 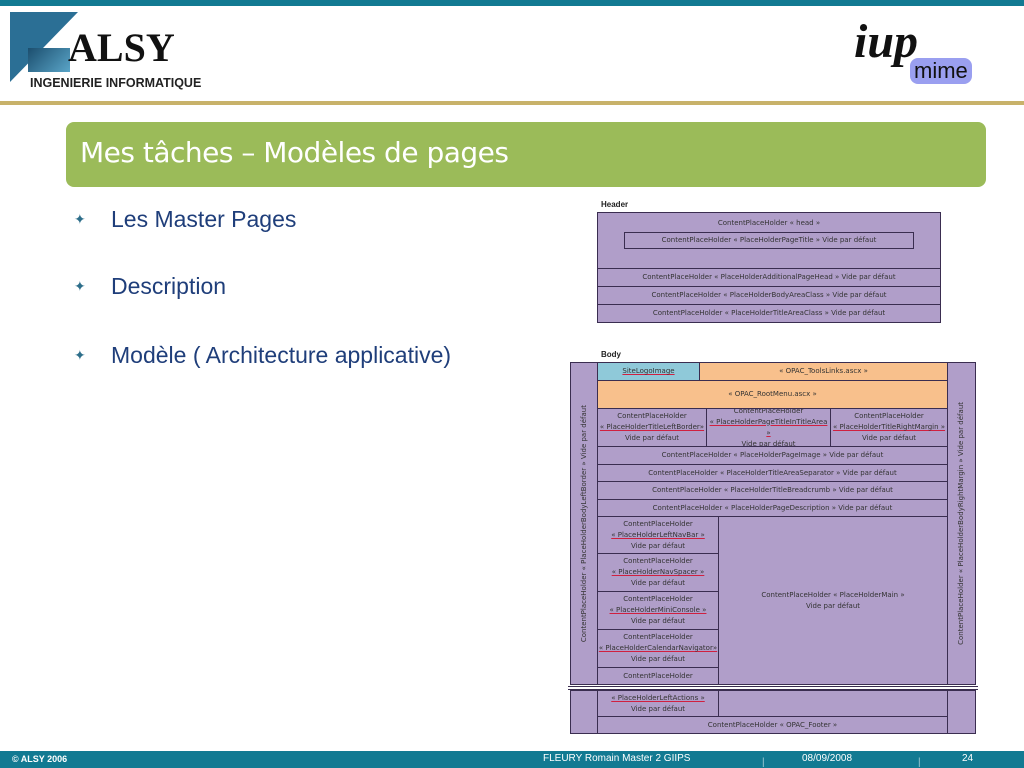 What do you see at coordinates (941, 71) in the screenshot?
I see `iup-logo-sub: mime` at bounding box center [941, 71].